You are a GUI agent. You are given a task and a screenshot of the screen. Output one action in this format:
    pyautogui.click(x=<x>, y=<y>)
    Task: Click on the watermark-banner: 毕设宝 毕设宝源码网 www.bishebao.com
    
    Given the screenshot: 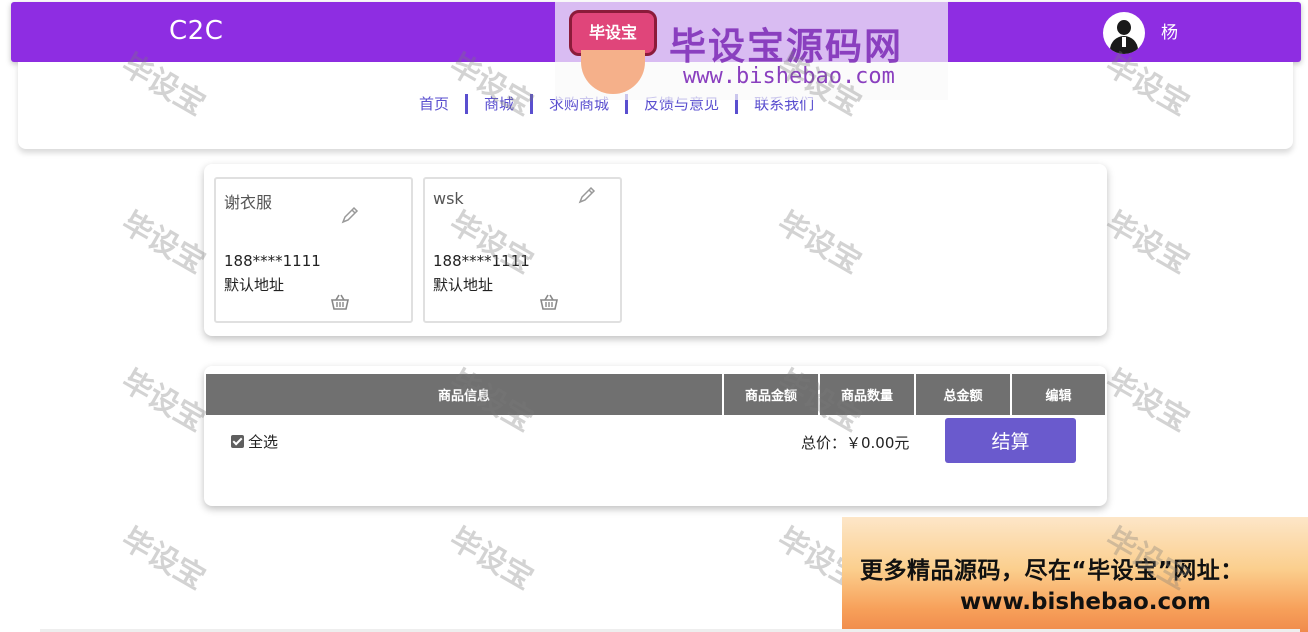 What is the action you would take?
    pyautogui.click(x=751, y=50)
    